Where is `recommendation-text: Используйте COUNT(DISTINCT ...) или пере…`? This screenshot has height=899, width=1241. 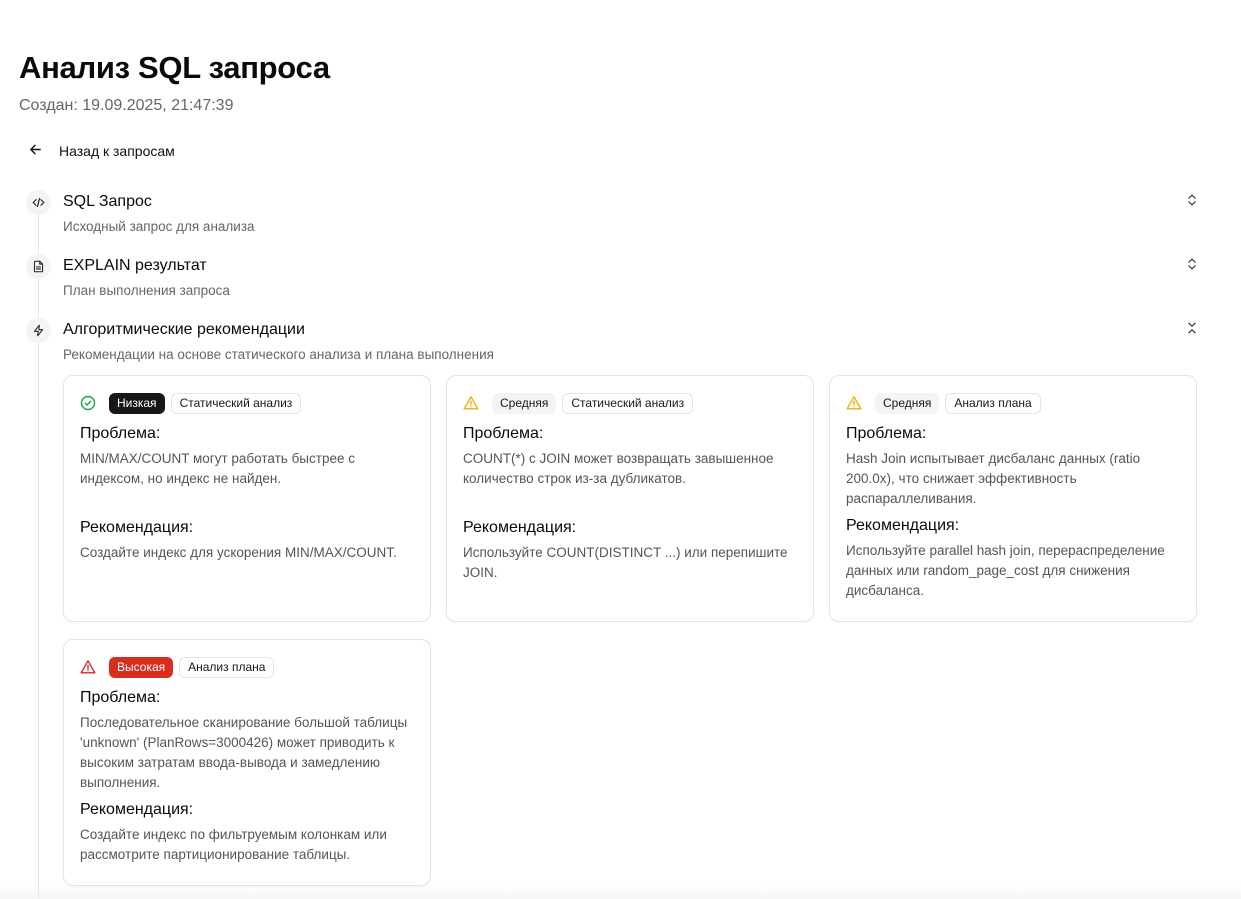
recommendation-text: Используйте COUNT(DISTINCT ...) или пере… is located at coordinates (625, 562).